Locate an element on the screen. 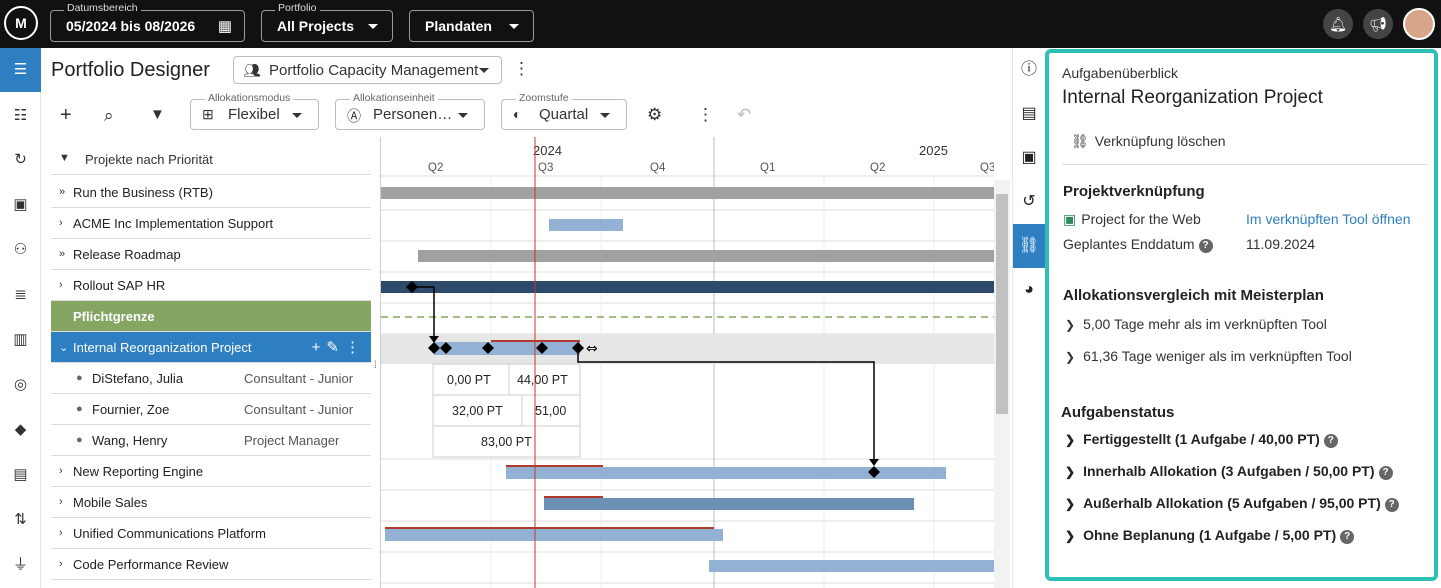 The image size is (1441, 588). chevron-right-icon: ❯ is located at coordinates (1070, 357).